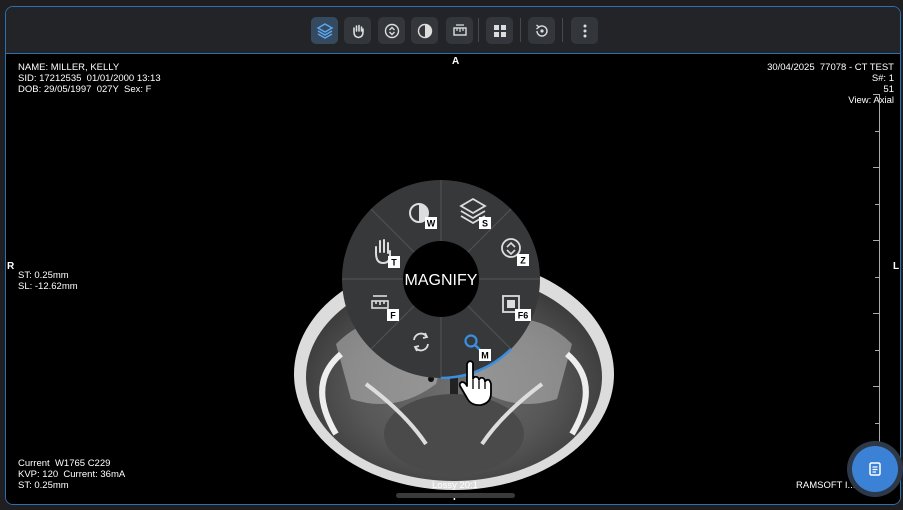 This screenshot has width=903, height=510. I want to click on ruler-icon, so click(459, 29).